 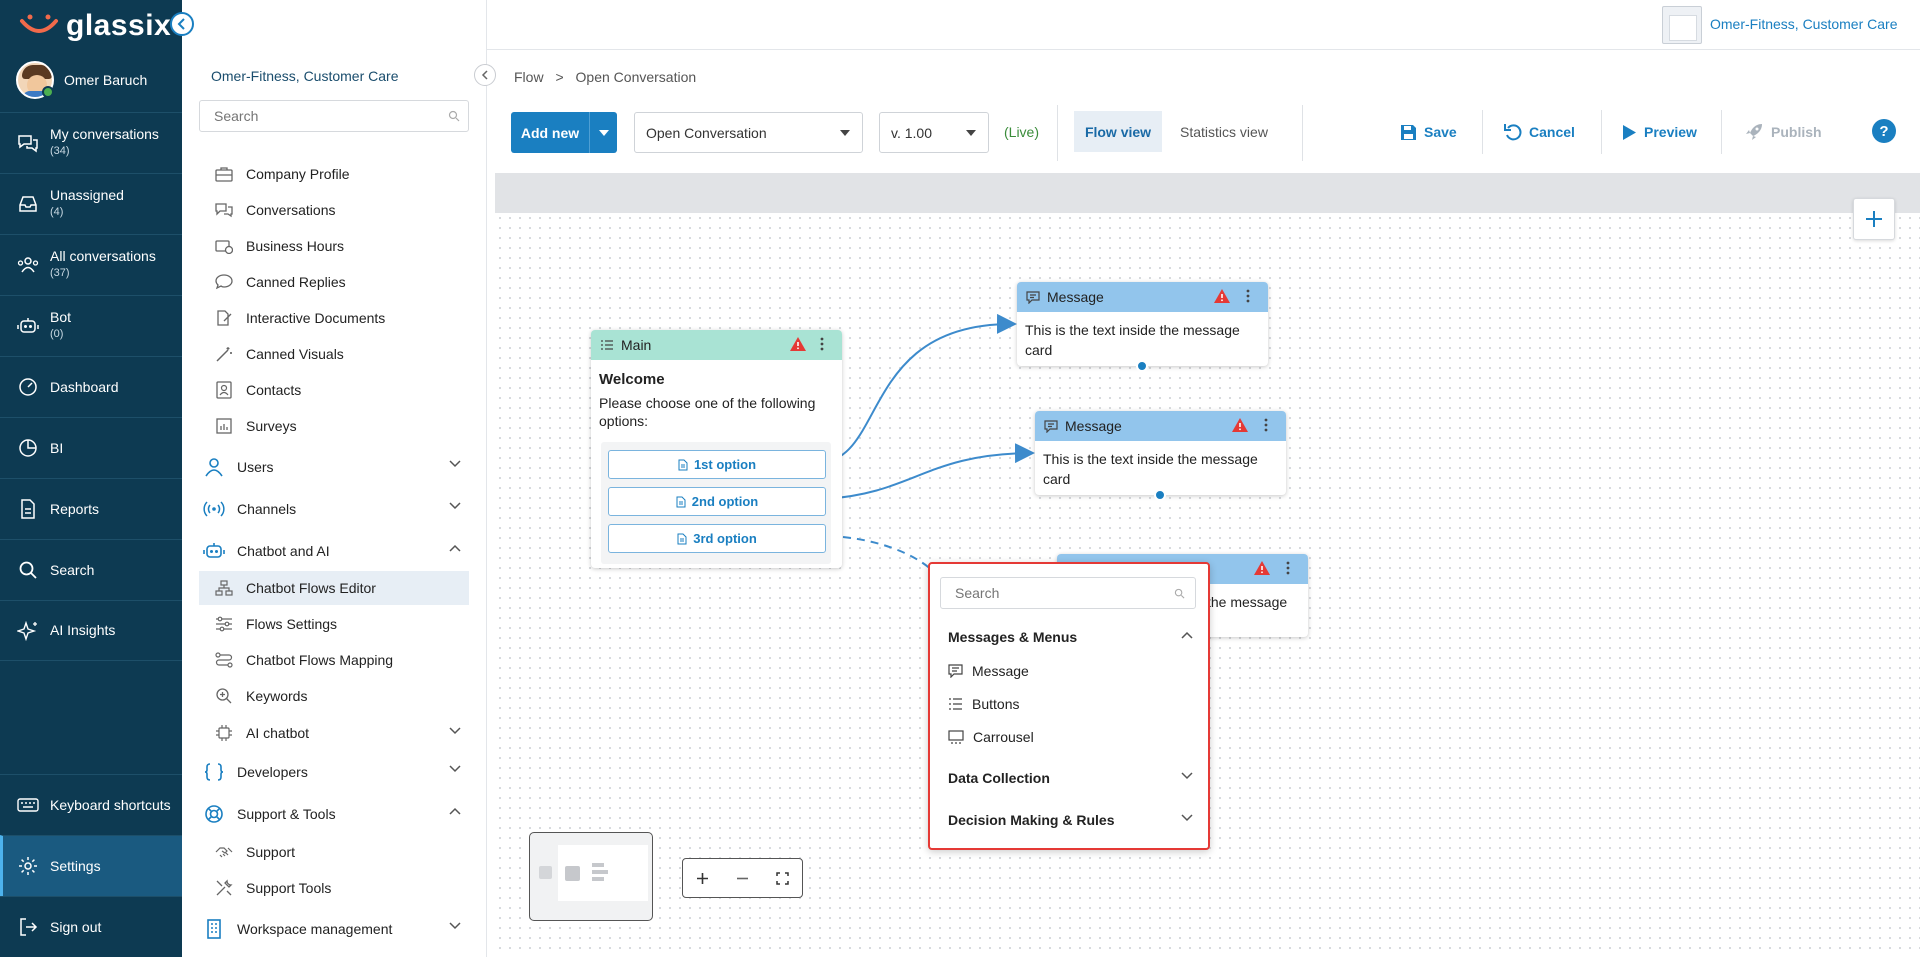 What do you see at coordinates (703, 878) in the screenshot?
I see `zoom-in-button` at bounding box center [703, 878].